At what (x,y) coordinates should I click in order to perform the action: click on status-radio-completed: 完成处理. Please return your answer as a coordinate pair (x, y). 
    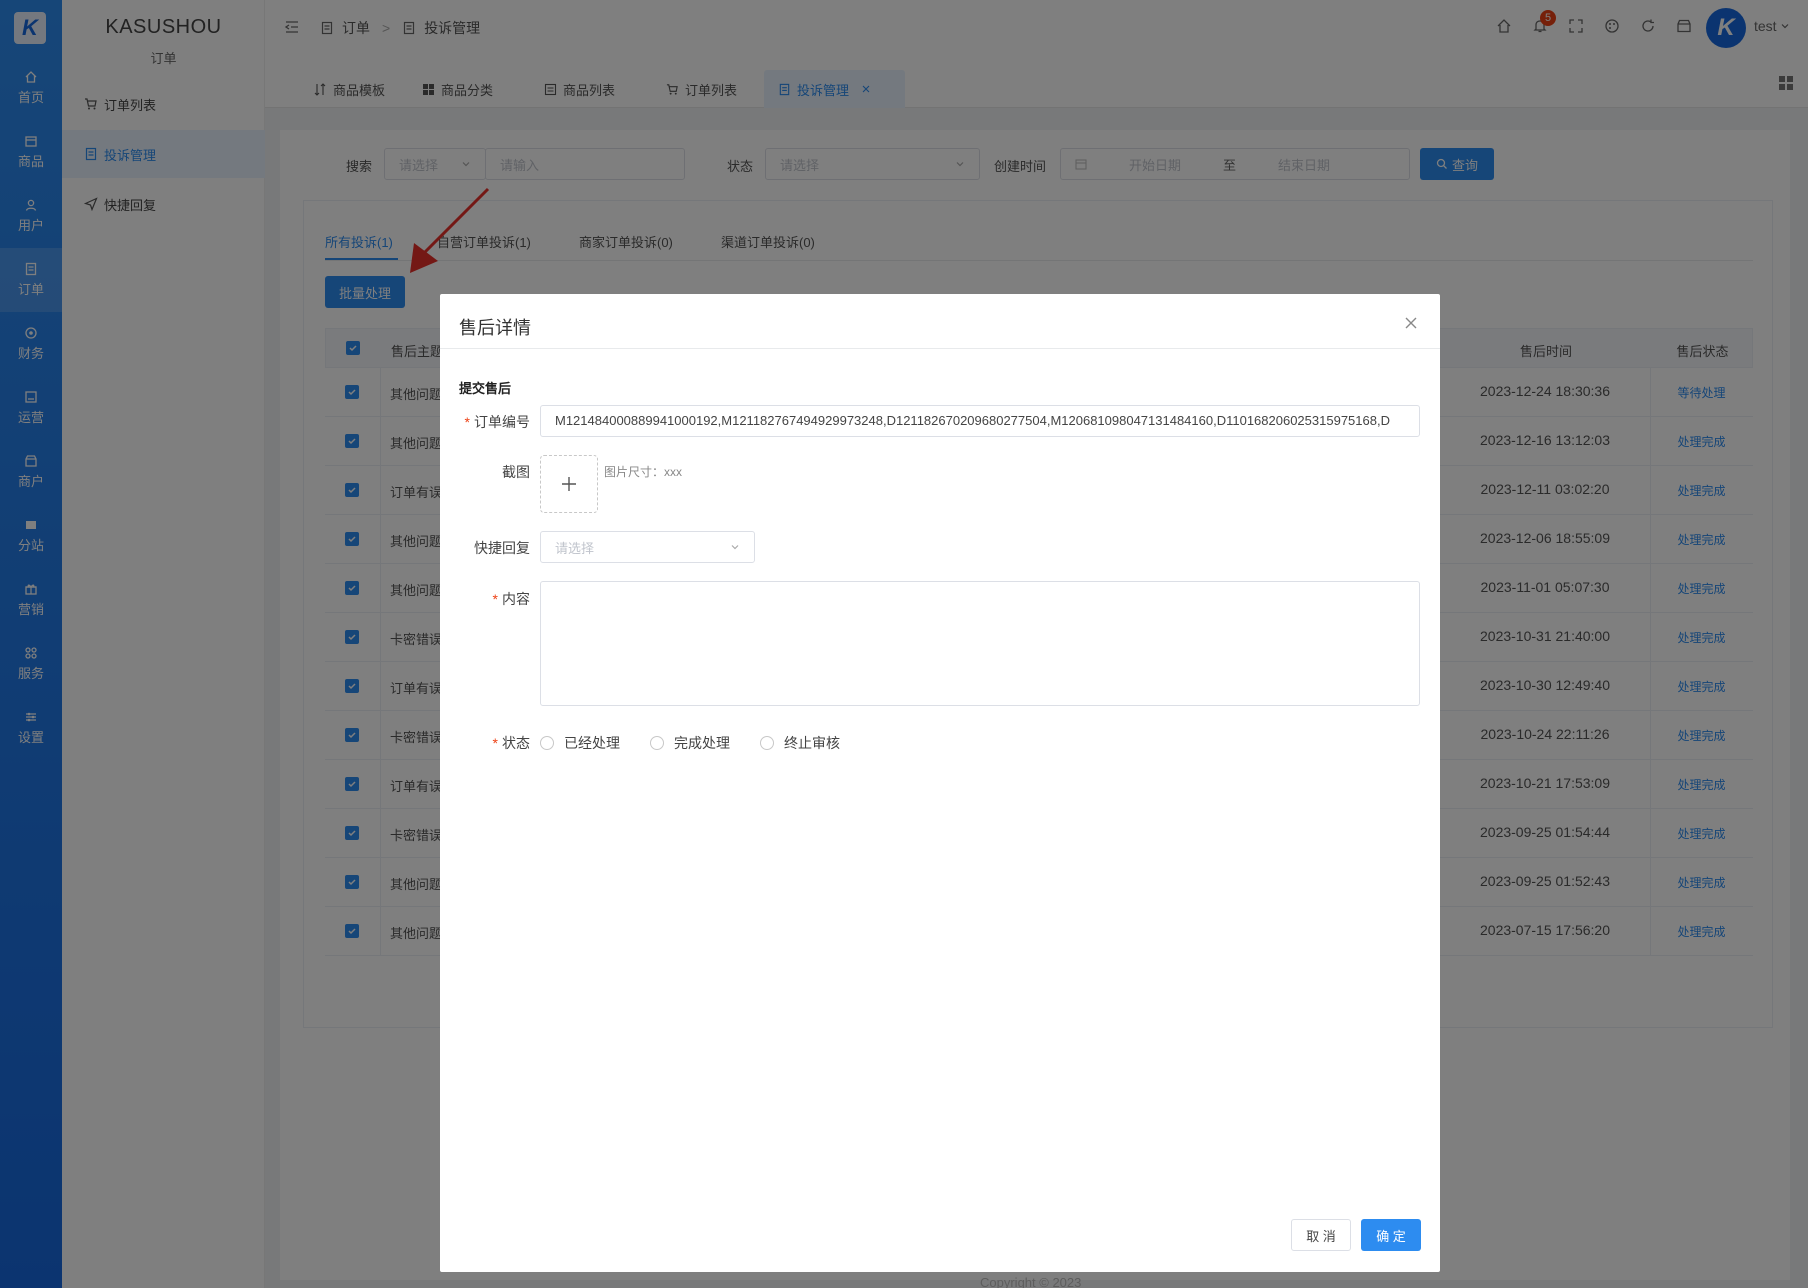
    Looking at the image, I should click on (690, 743).